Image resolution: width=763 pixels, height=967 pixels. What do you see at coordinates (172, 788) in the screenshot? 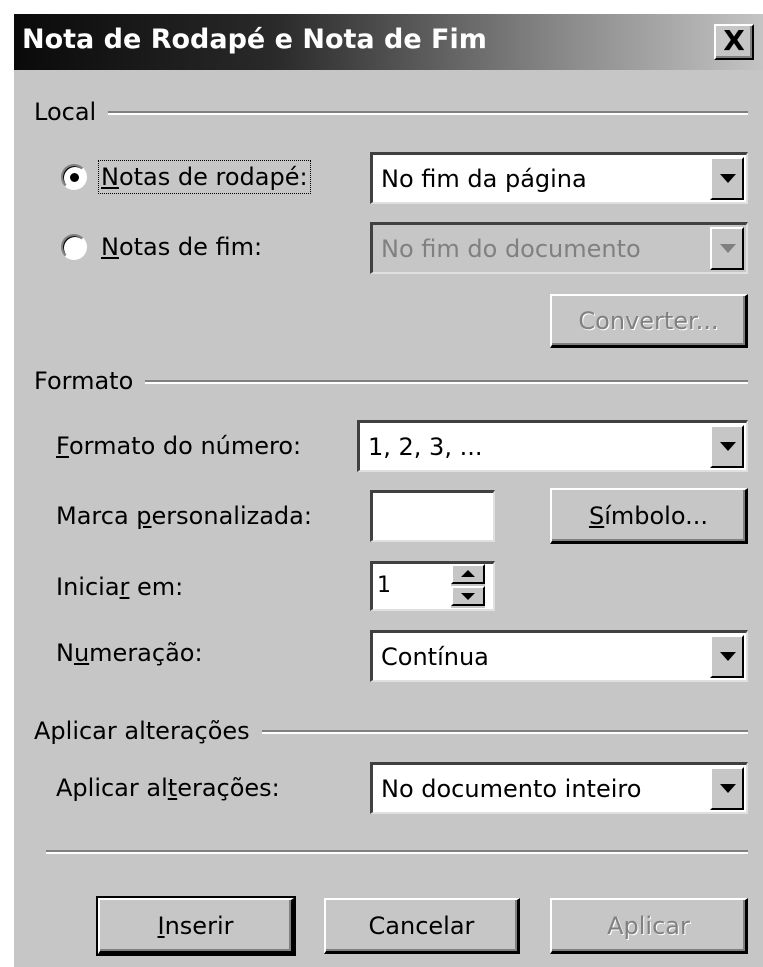
I see `apply-changes-accel: t` at bounding box center [172, 788].